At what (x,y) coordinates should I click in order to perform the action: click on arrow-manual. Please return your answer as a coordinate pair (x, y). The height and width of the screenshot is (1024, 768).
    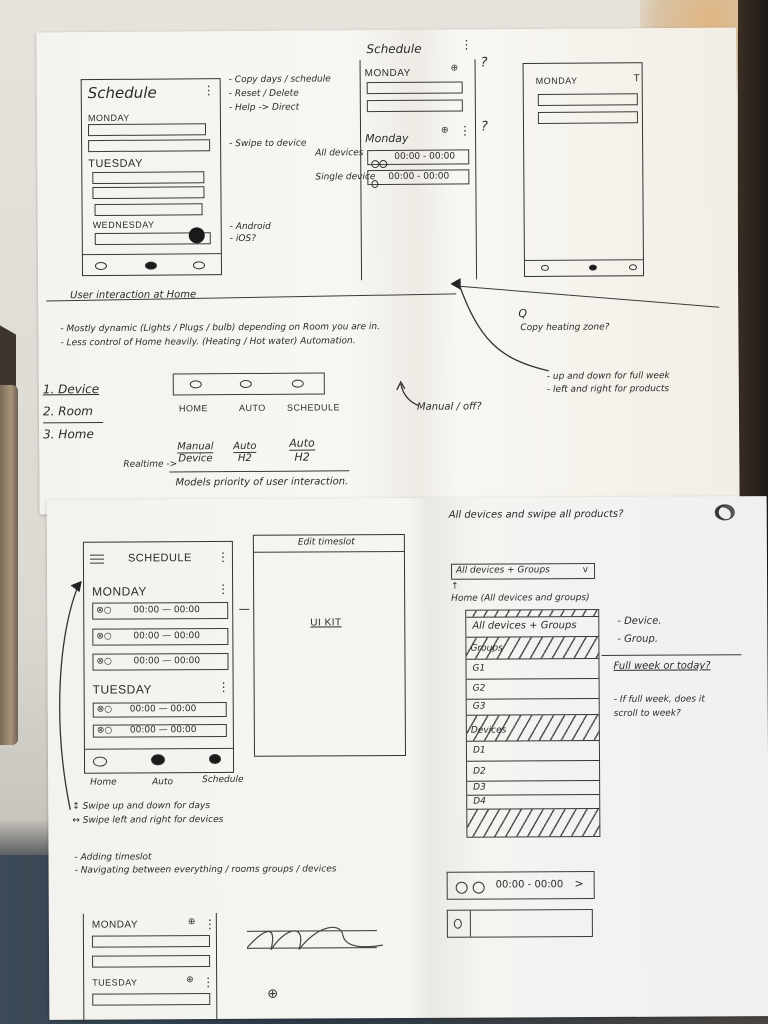
    Looking at the image, I should click on (408, 393).